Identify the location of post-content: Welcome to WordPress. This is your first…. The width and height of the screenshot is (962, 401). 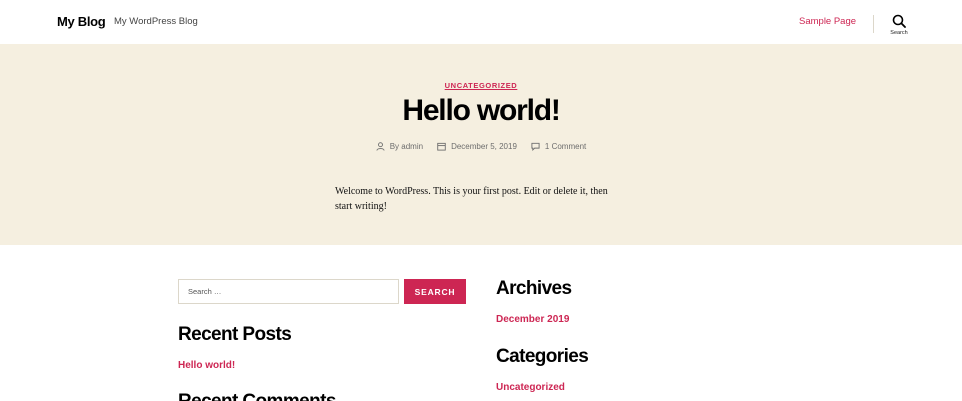
(471, 199).